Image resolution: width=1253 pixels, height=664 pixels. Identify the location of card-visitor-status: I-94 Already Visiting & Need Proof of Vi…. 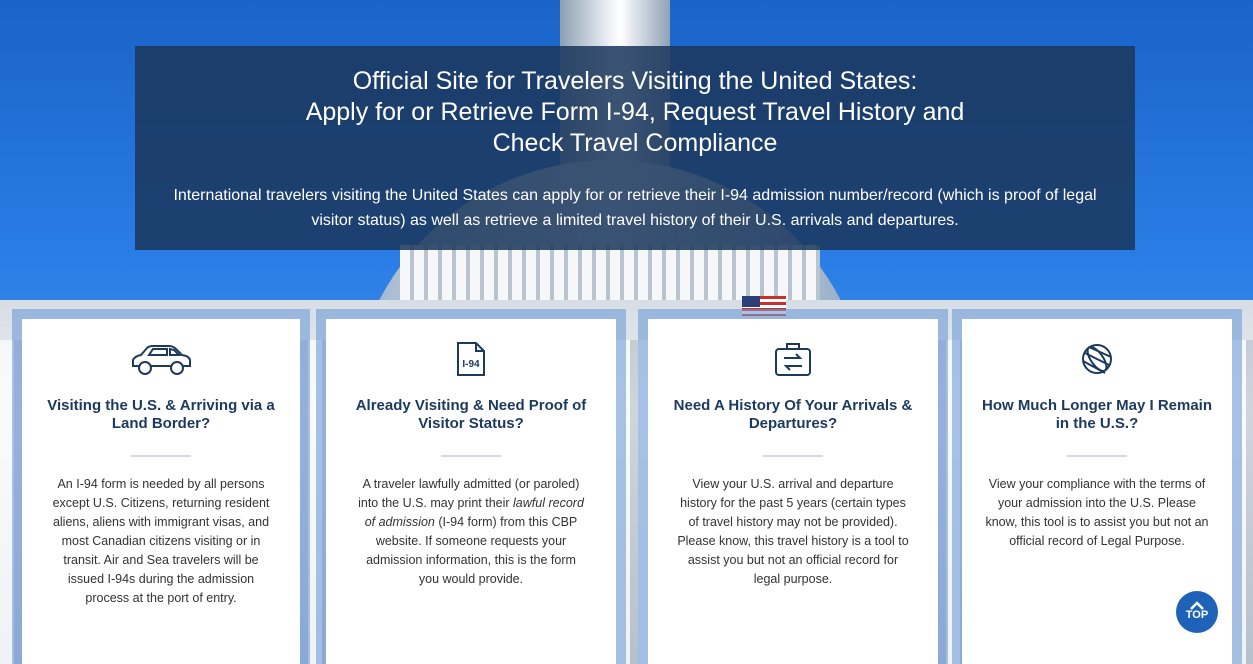
(471, 491).